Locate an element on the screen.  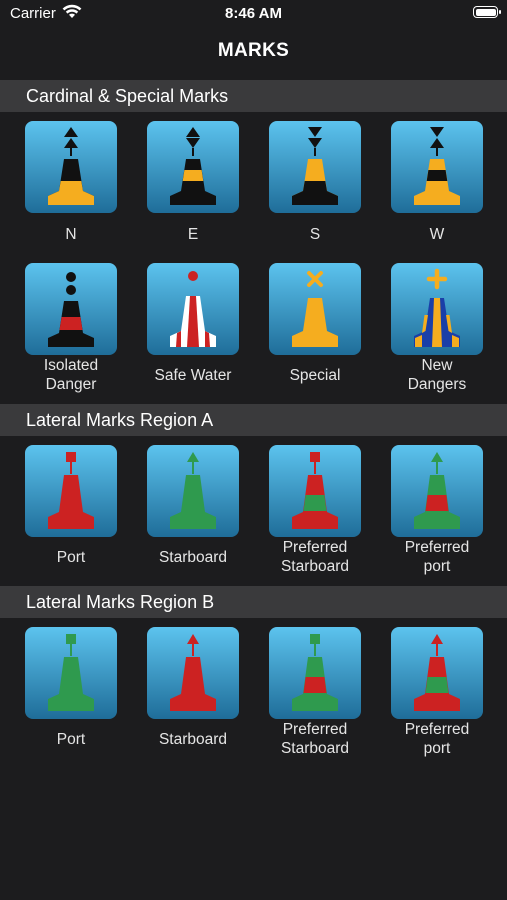
battery-icon is located at coordinates (487, 12).